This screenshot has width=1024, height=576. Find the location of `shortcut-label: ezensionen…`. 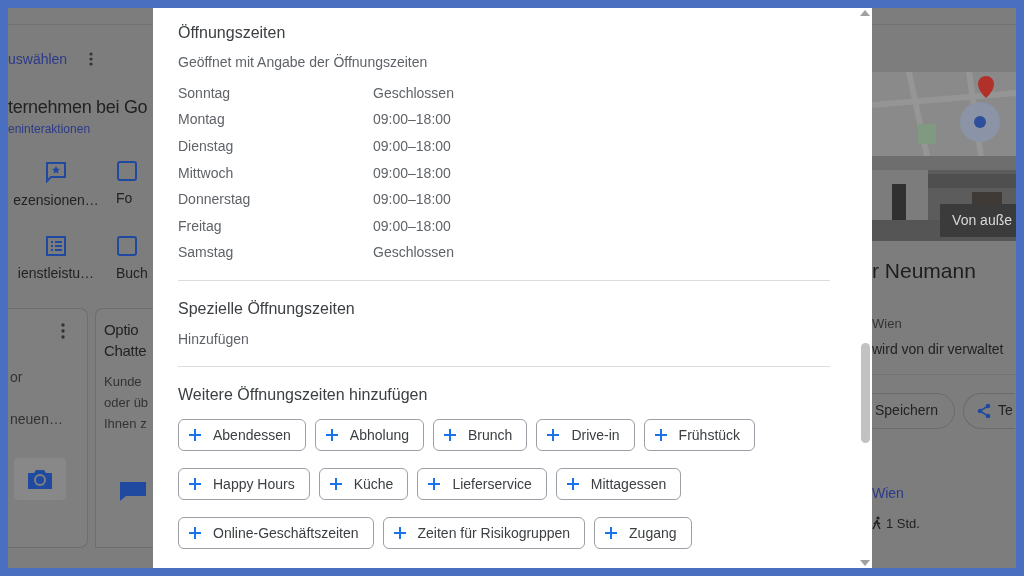

shortcut-label: ezensionen… is located at coordinates (56, 200).